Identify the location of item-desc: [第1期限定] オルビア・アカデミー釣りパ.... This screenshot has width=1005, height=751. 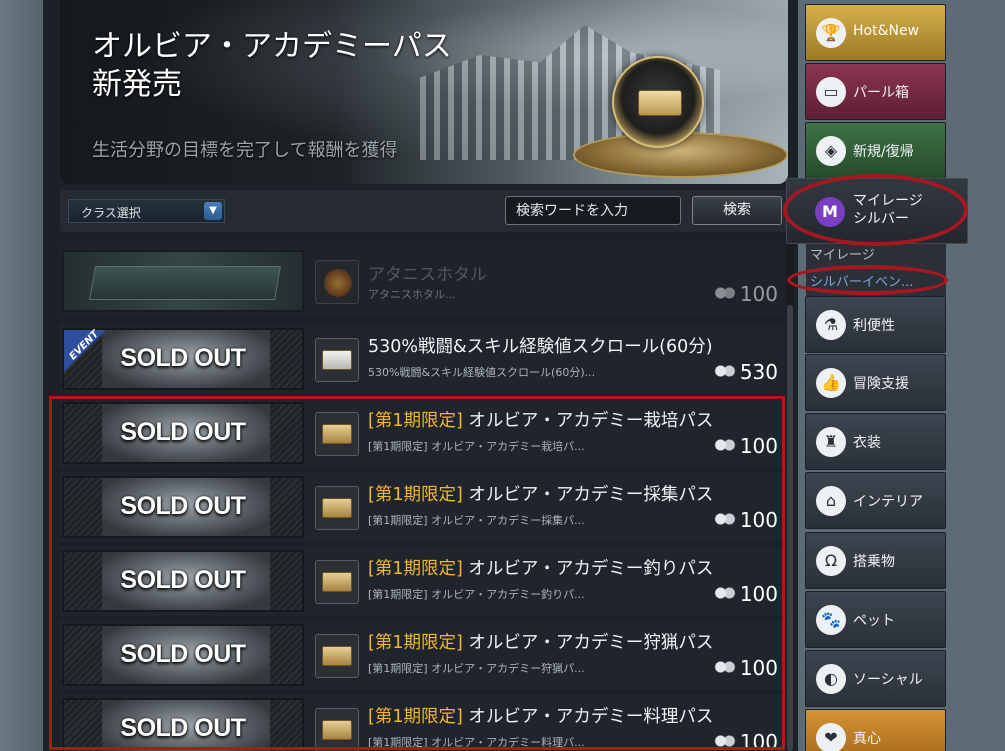
(476, 594).